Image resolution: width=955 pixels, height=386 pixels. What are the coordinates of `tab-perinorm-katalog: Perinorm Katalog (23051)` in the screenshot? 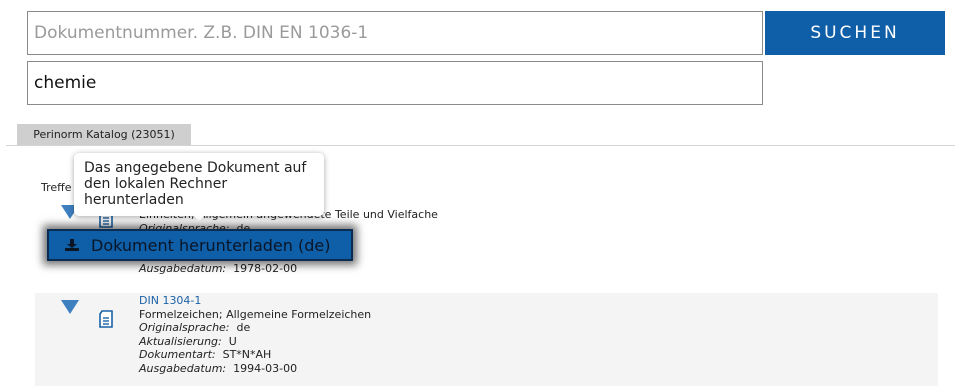 It's located at (104, 134).